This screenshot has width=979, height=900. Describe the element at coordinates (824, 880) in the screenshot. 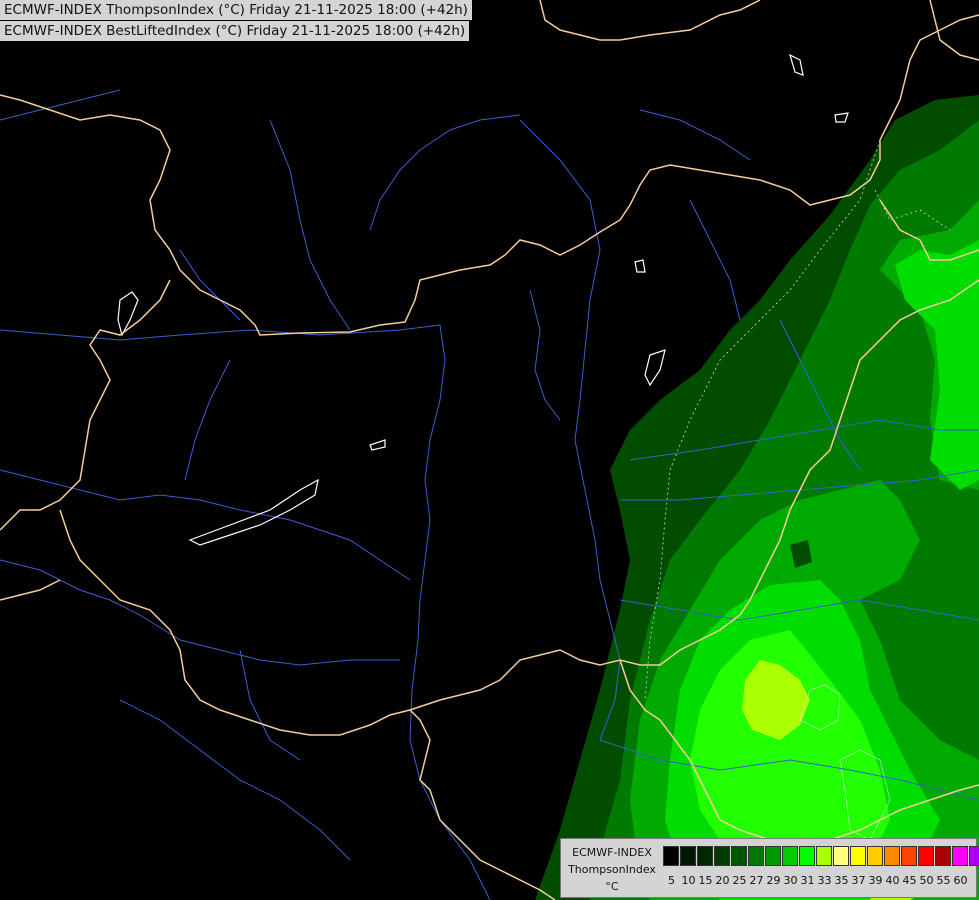

I see `legend-tick-label: 33` at that location.